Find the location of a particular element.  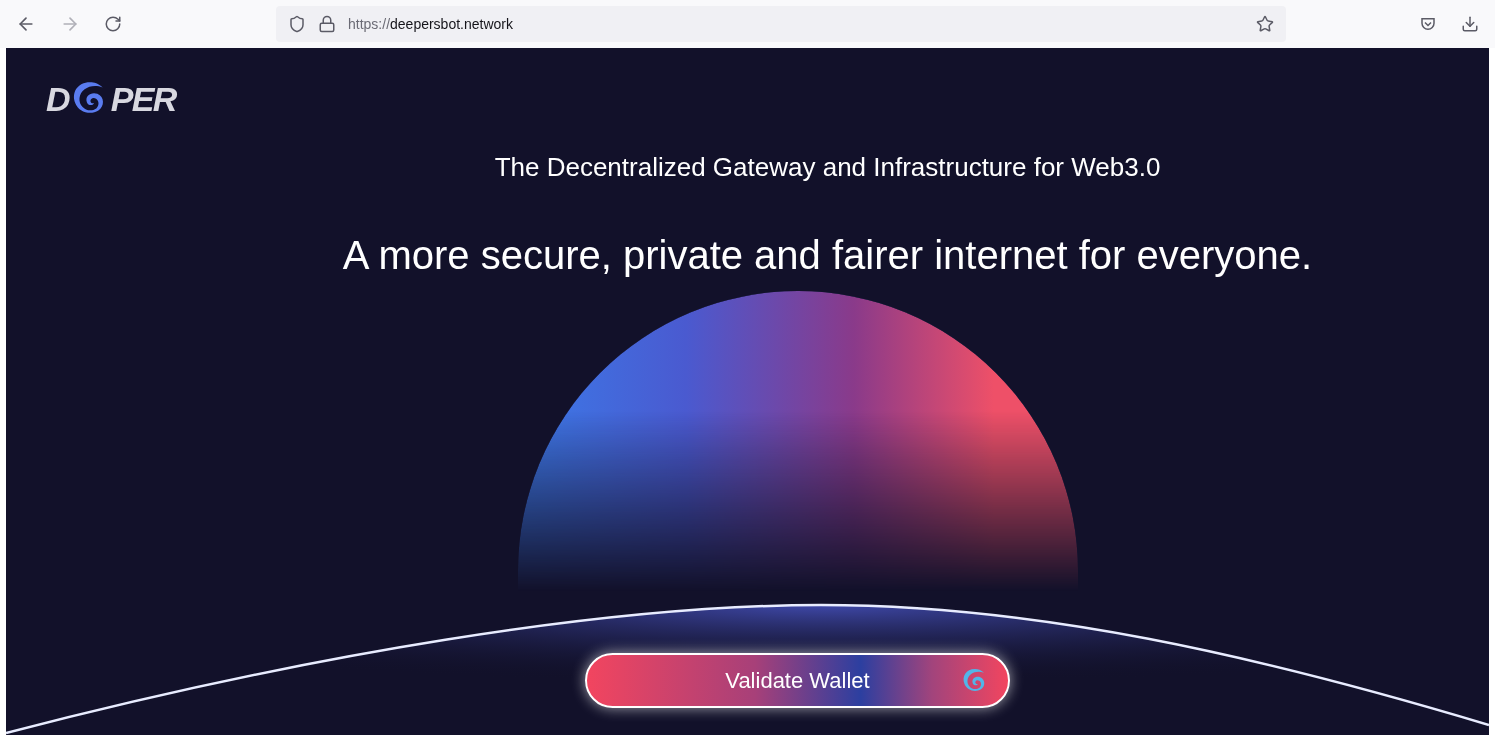

lock-icon is located at coordinates (327, 24).